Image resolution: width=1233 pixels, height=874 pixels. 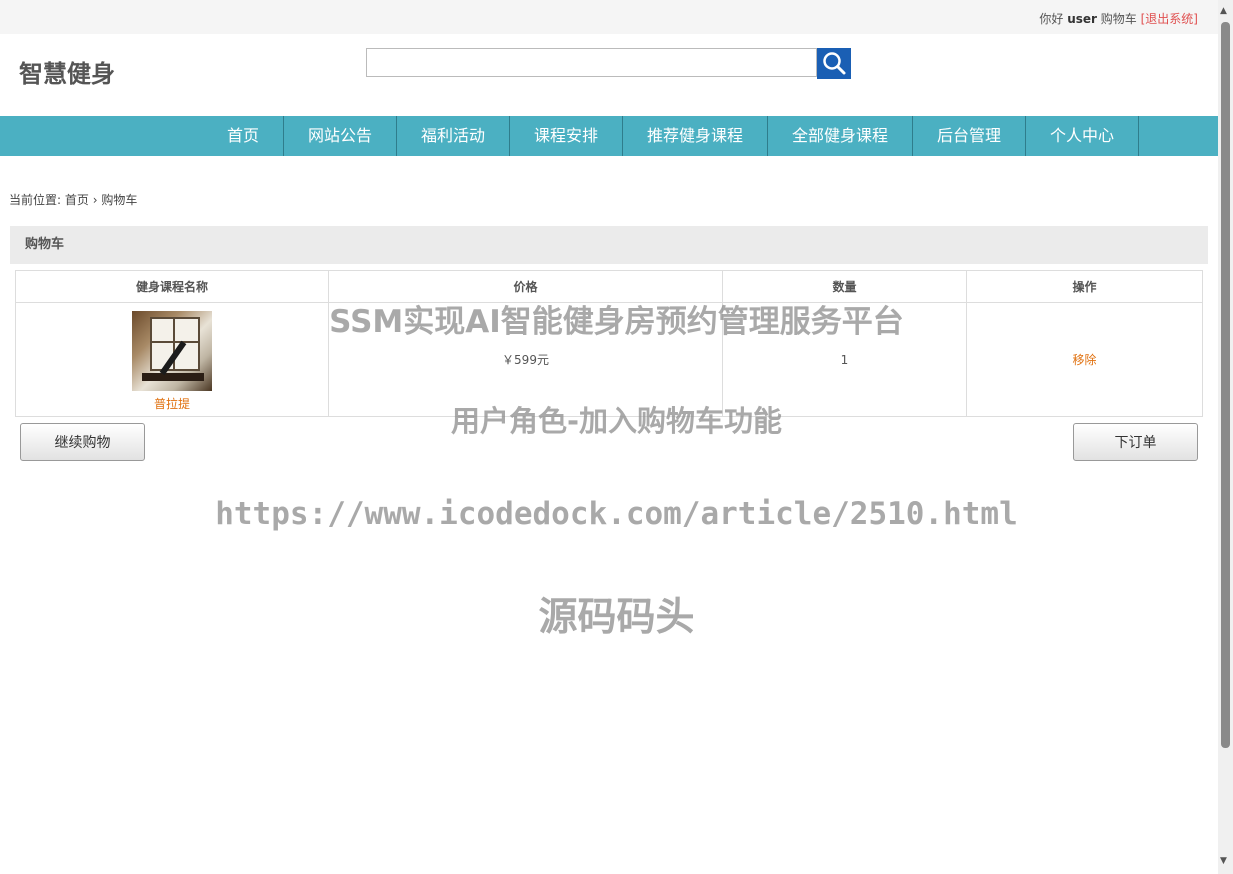 I want to click on col-quantity: 数量, so click(x=844, y=286).